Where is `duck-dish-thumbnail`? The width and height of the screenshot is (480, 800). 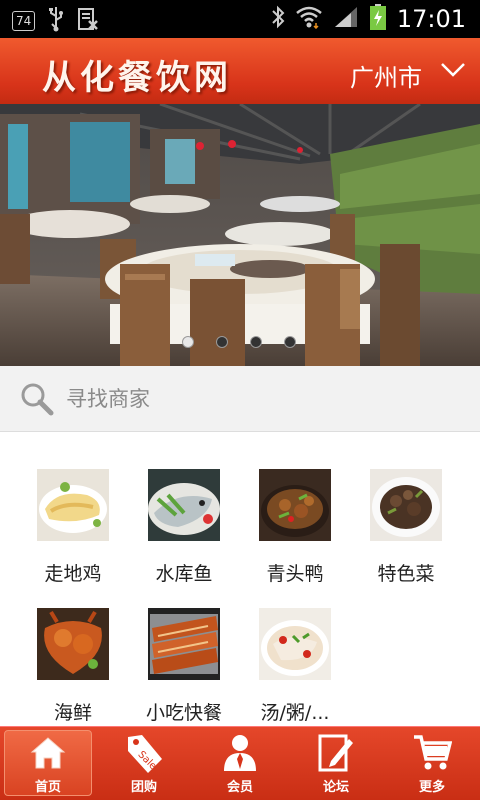
duck-dish-thumbnail is located at coordinates (295, 505).